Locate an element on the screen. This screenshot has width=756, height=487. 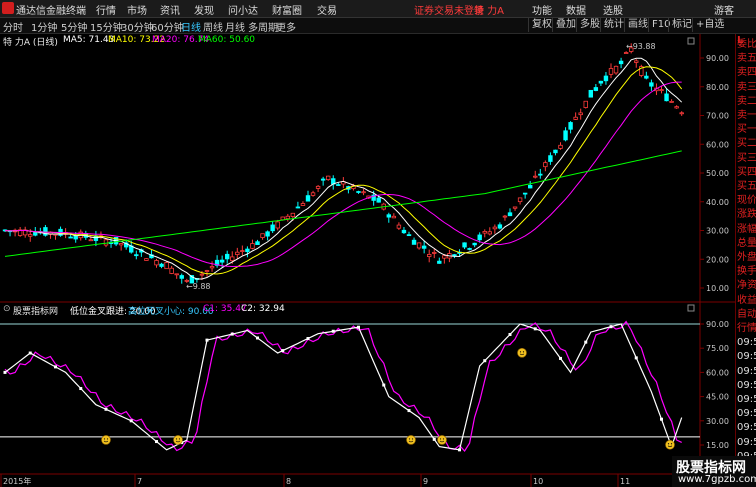
indicator-name: 股票指标网 is located at coordinates (35, 310).